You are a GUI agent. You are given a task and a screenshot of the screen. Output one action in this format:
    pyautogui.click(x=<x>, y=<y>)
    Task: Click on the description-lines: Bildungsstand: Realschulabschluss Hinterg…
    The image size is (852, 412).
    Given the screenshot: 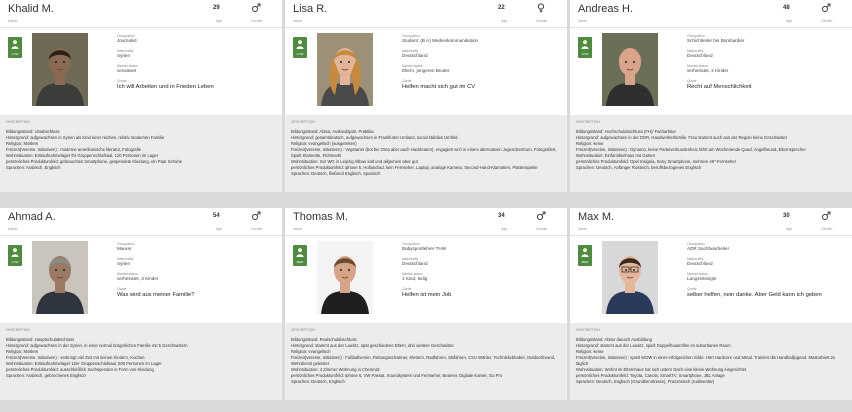 What is the action you would take?
    pyautogui.click(x=426, y=361)
    